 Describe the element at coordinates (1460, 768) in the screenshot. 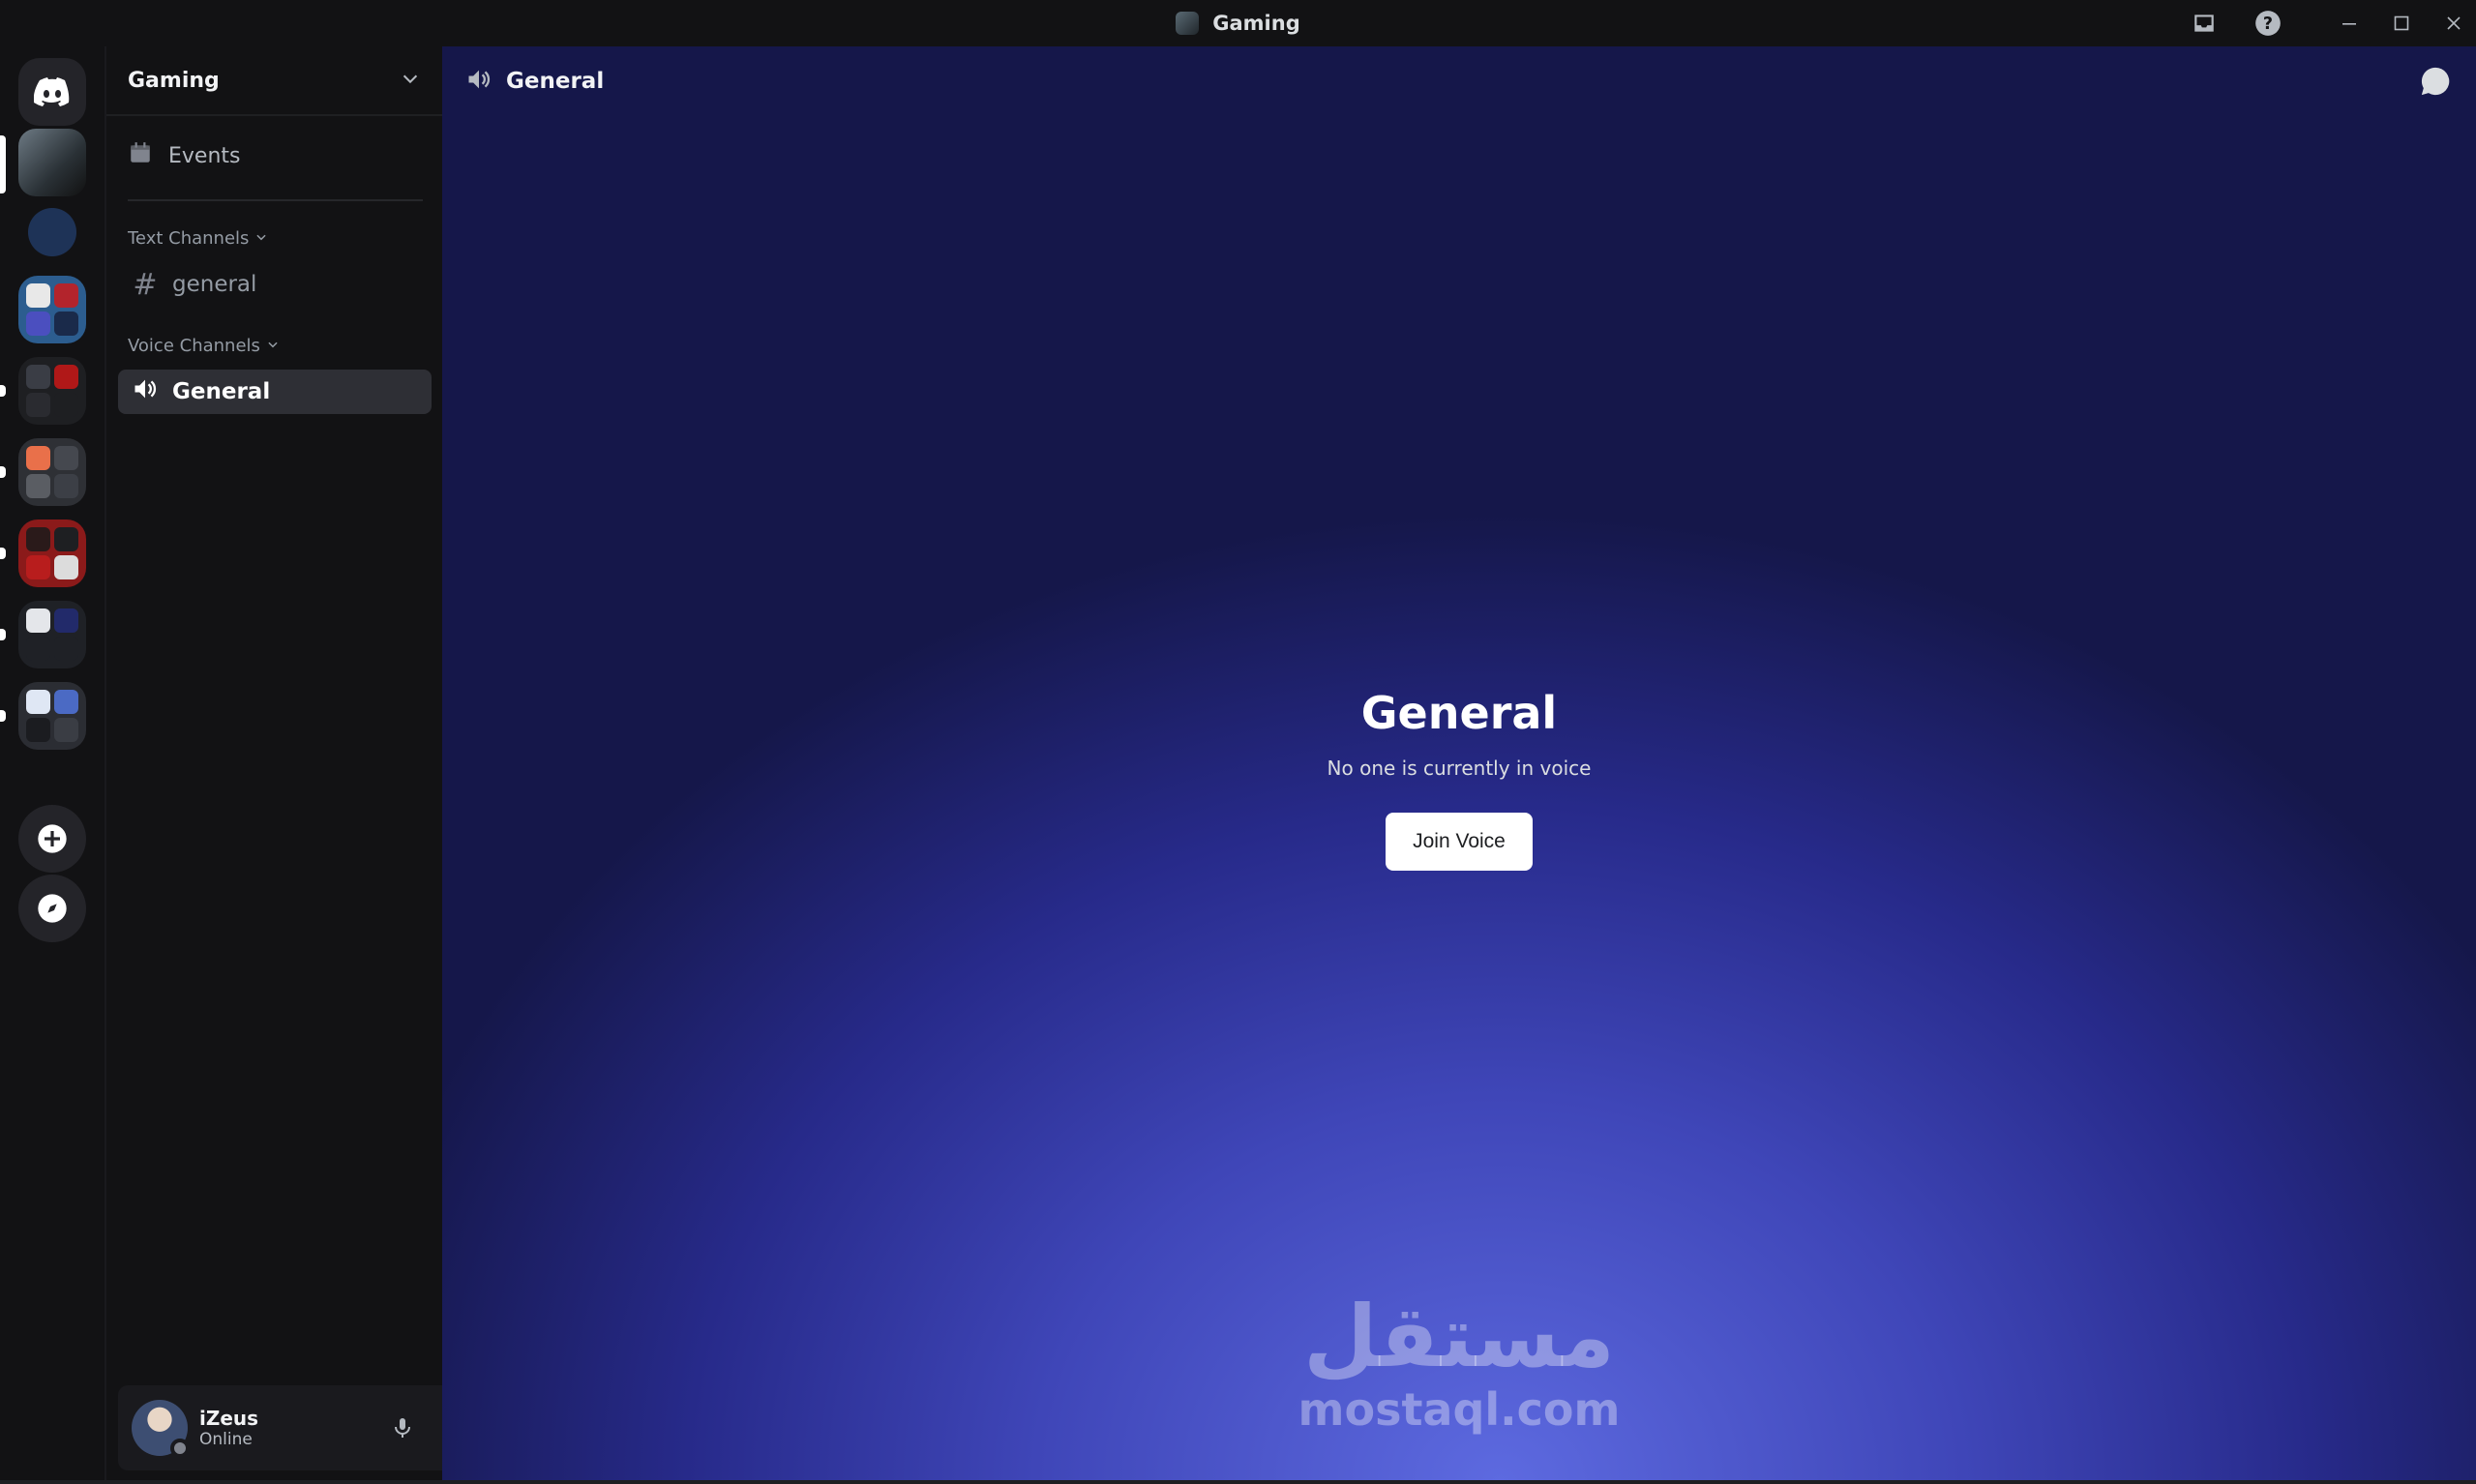

I see `voice-subtitle: No one is currently in voice` at that location.